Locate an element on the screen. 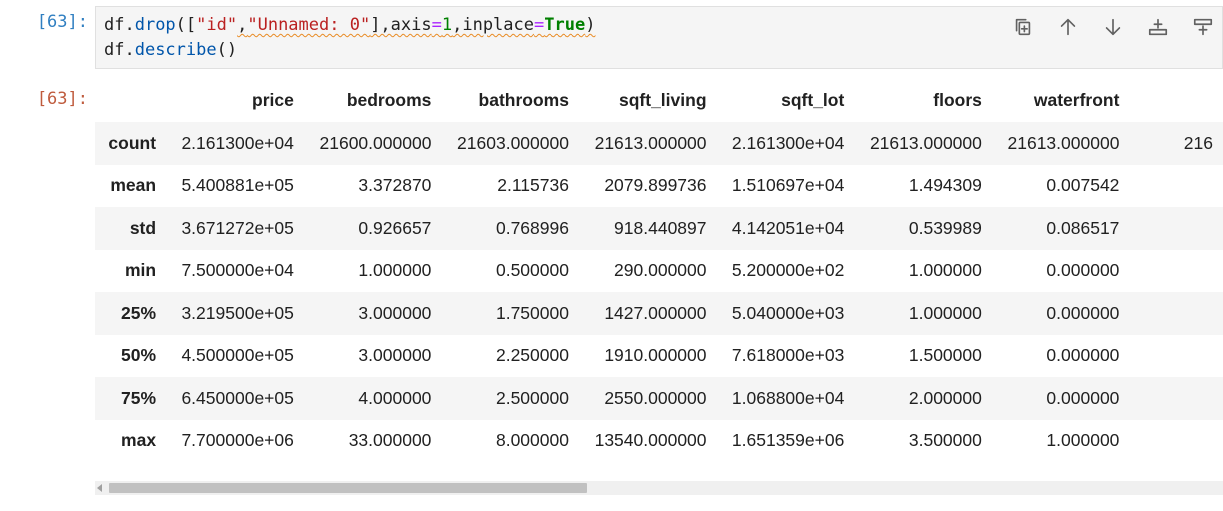  insert-below-icon is located at coordinates (1157, 26).